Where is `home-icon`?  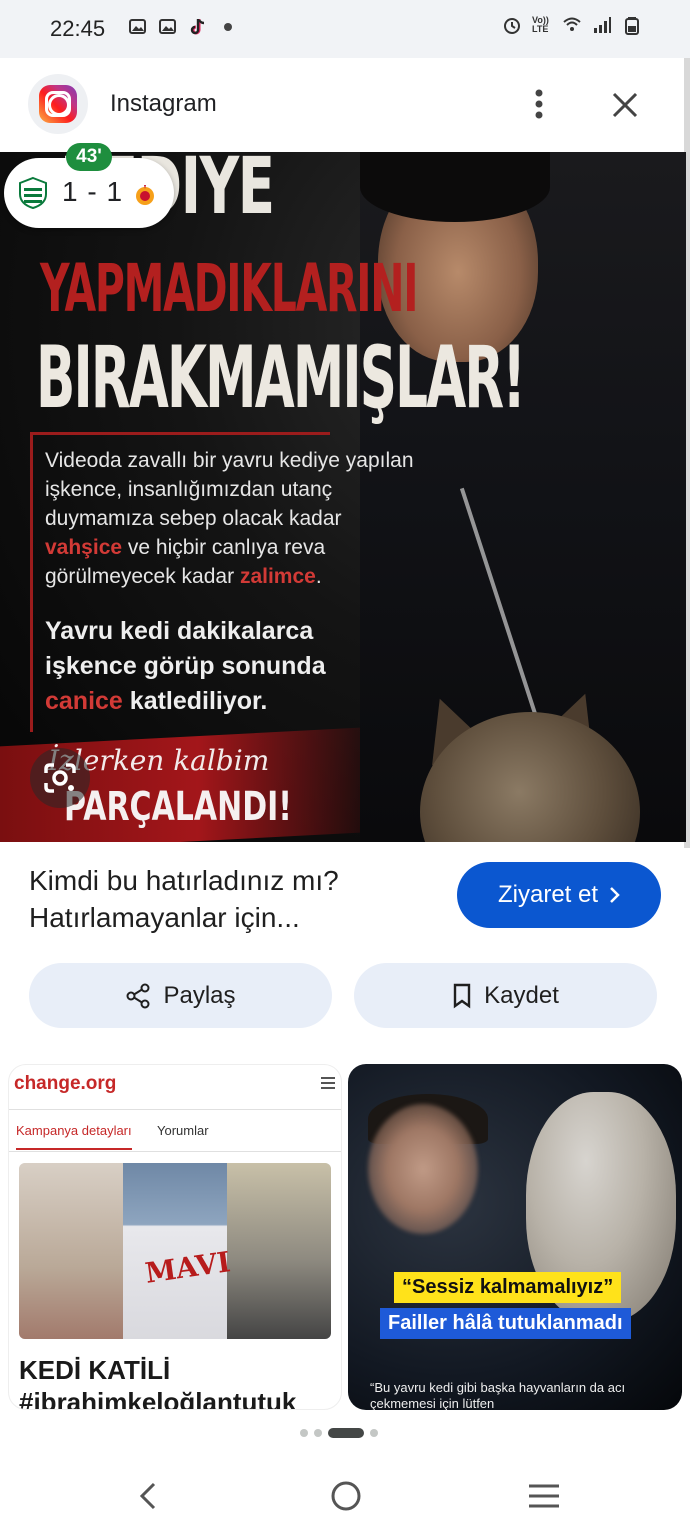
home-icon is located at coordinates (346, 1496).